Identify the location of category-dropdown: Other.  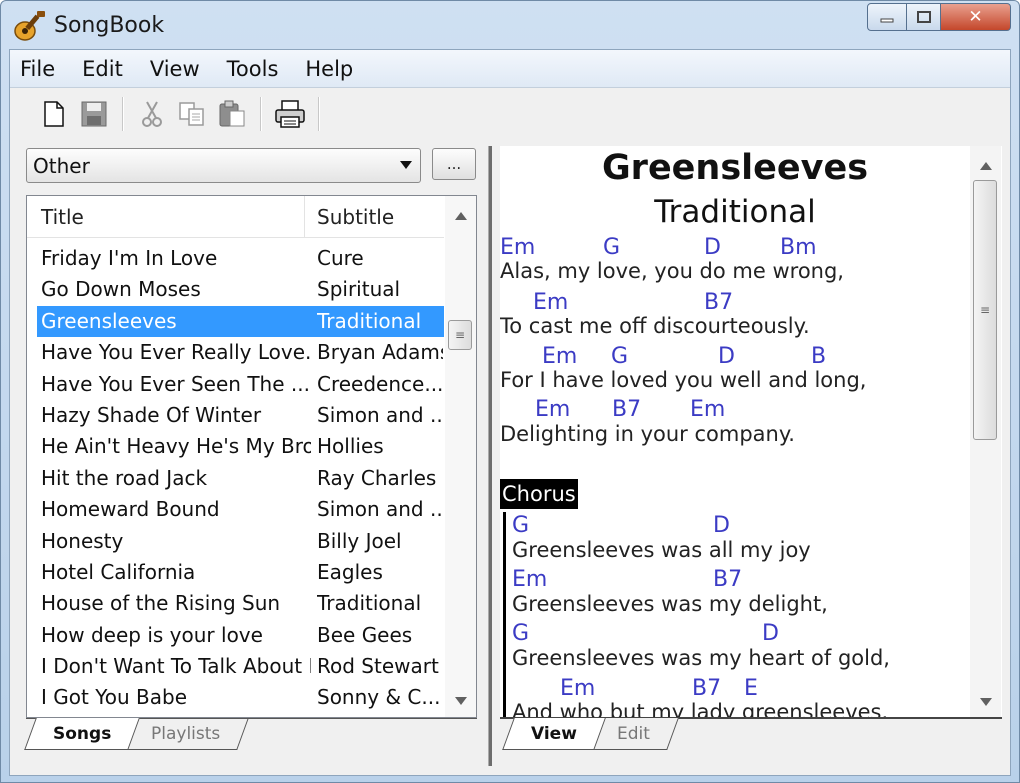
(223, 165).